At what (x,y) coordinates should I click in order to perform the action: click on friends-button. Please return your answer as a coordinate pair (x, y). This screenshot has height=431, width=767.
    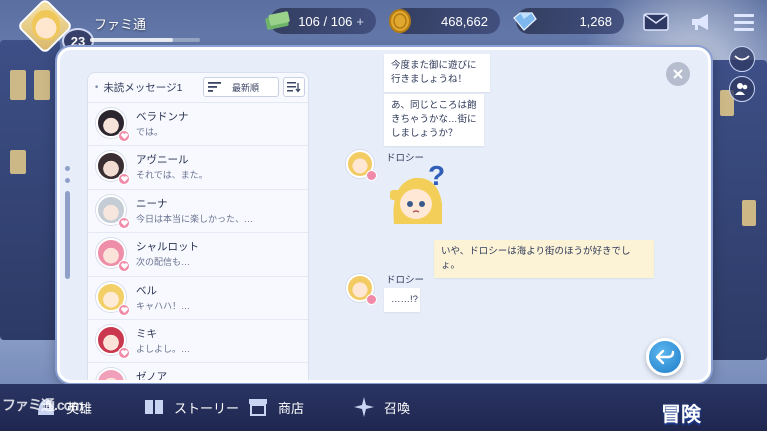
    Looking at the image, I should click on (742, 89).